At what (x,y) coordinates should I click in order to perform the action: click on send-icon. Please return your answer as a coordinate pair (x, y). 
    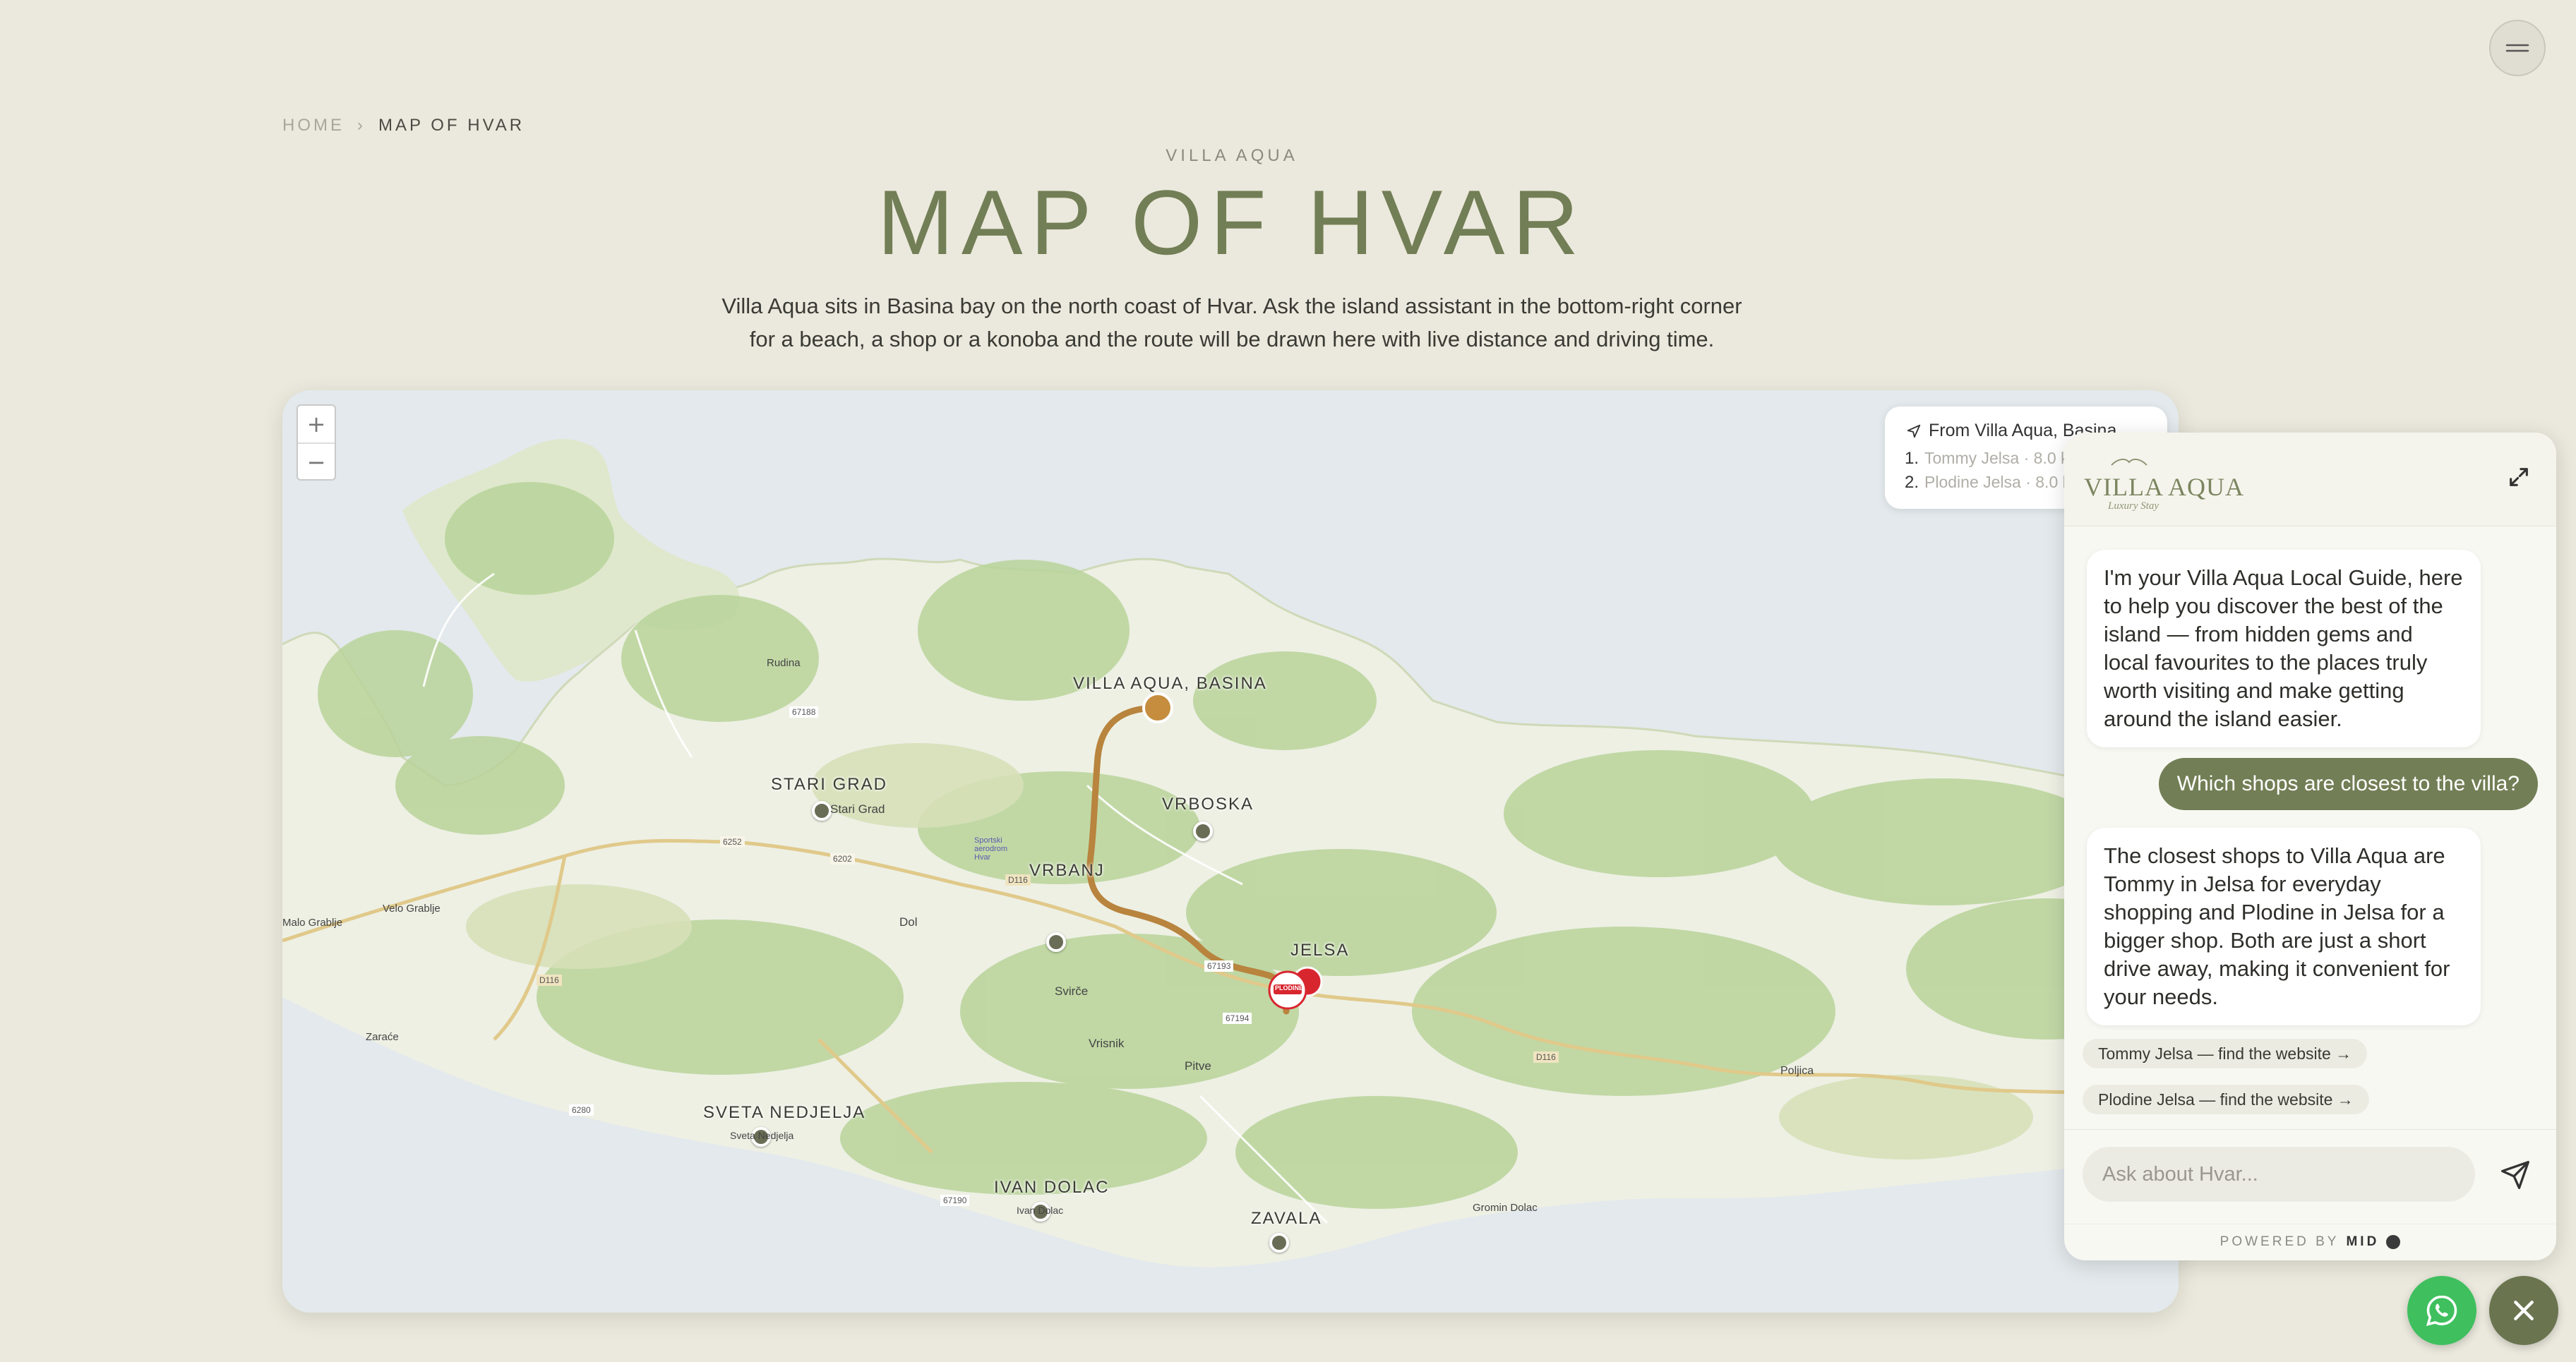
    Looking at the image, I should click on (2515, 1175).